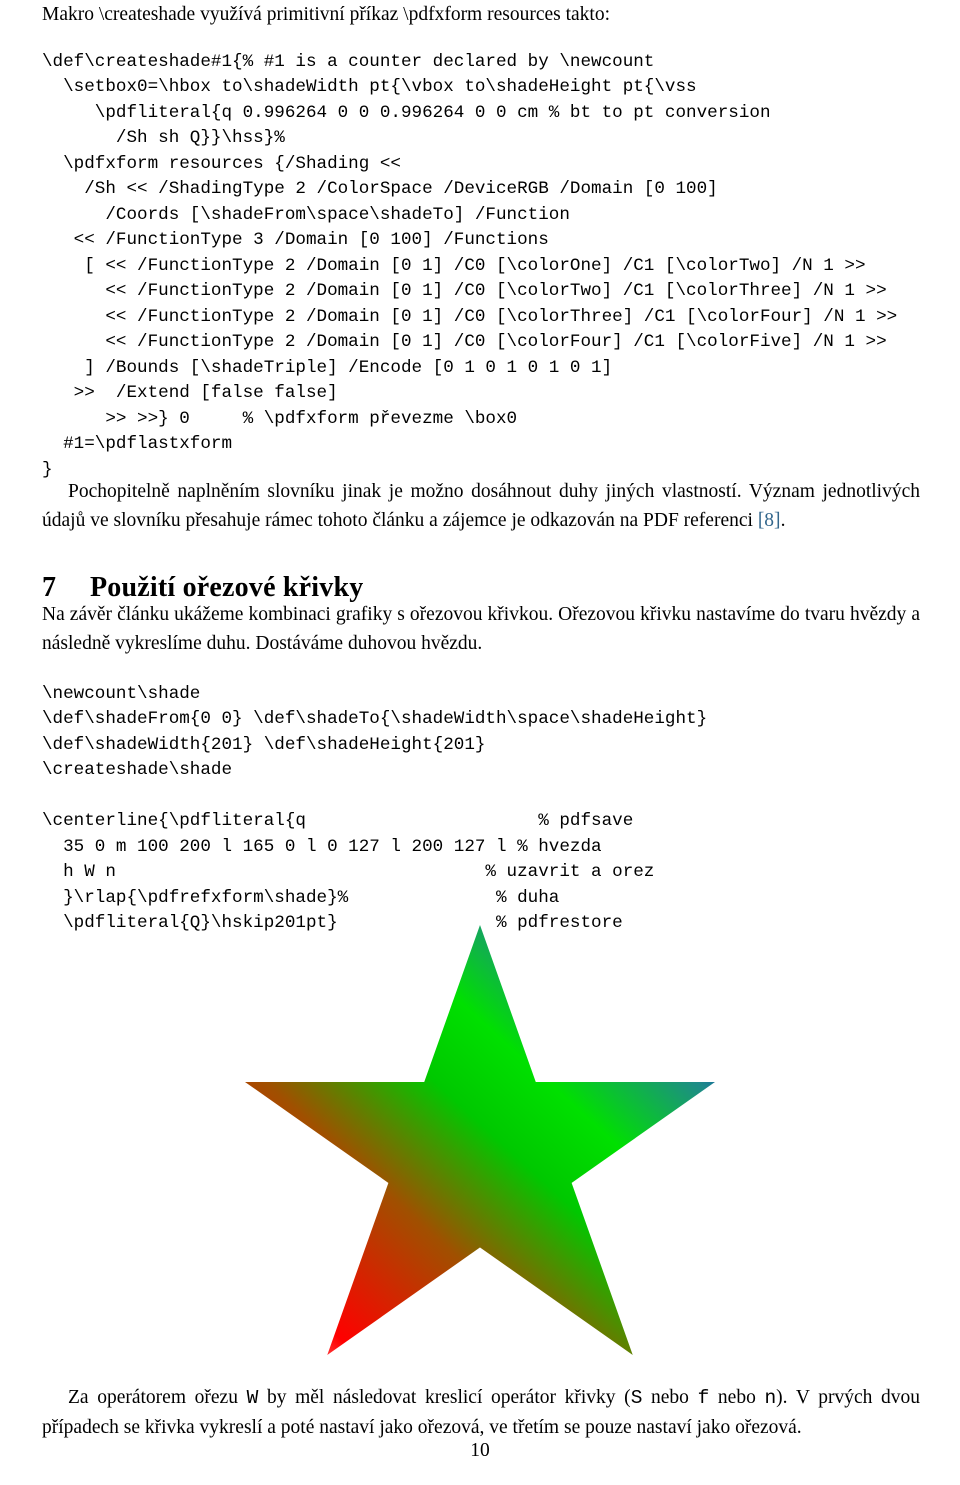  I want to click on star-svg, so click(480, 1140).